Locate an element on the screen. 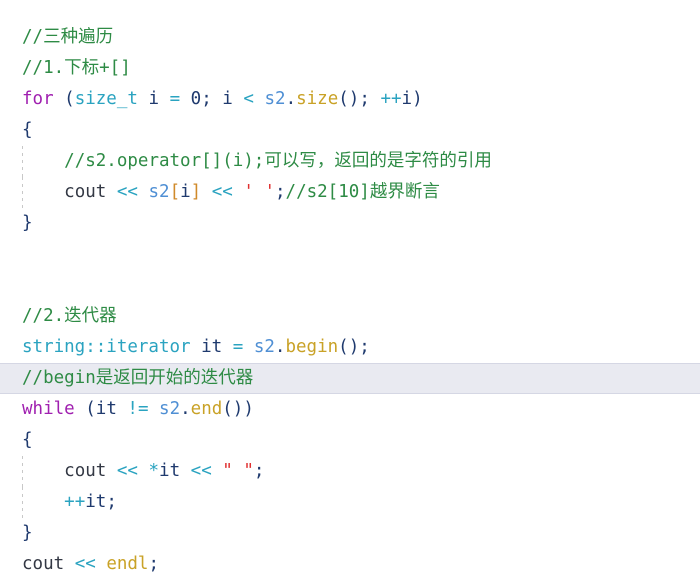 The image size is (700, 580). code-token: //2.迭代器 is located at coordinates (69, 316).